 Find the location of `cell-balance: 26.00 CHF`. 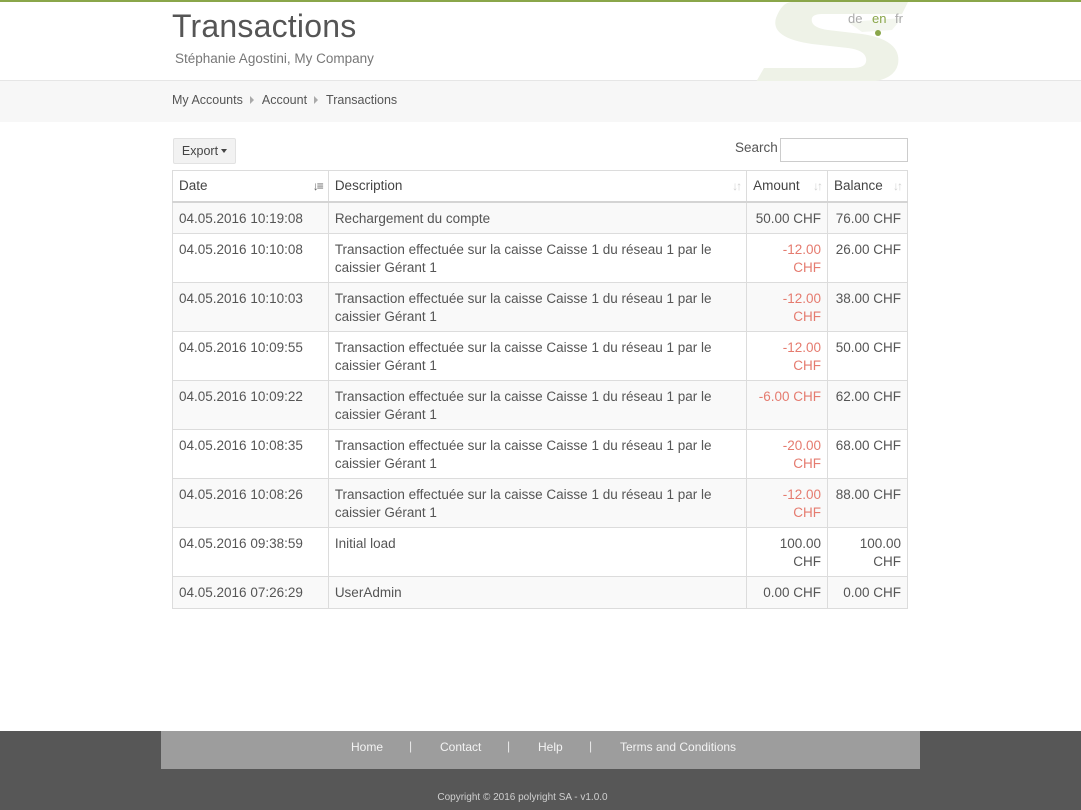

cell-balance: 26.00 CHF is located at coordinates (867, 258).